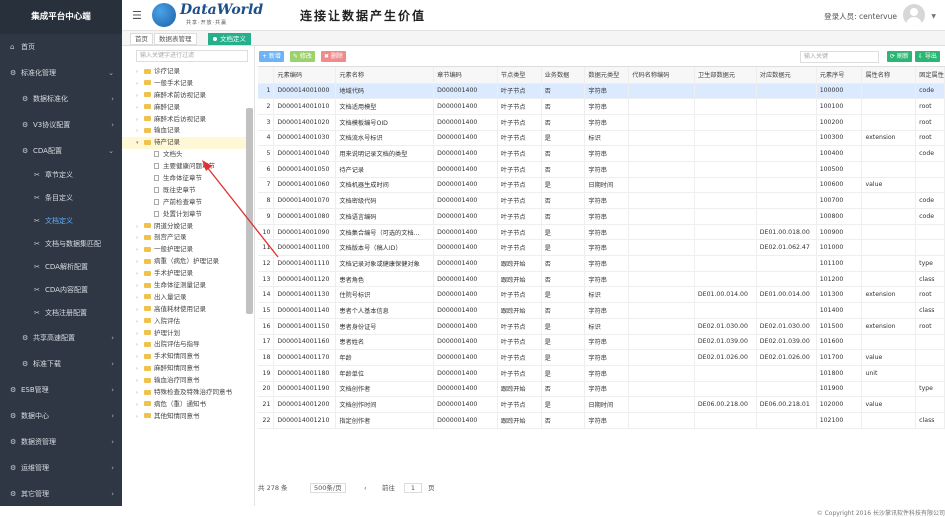  What do you see at coordinates (141, 39) in the screenshot?
I see `tab-home: 首页` at bounding box center [141, 39].